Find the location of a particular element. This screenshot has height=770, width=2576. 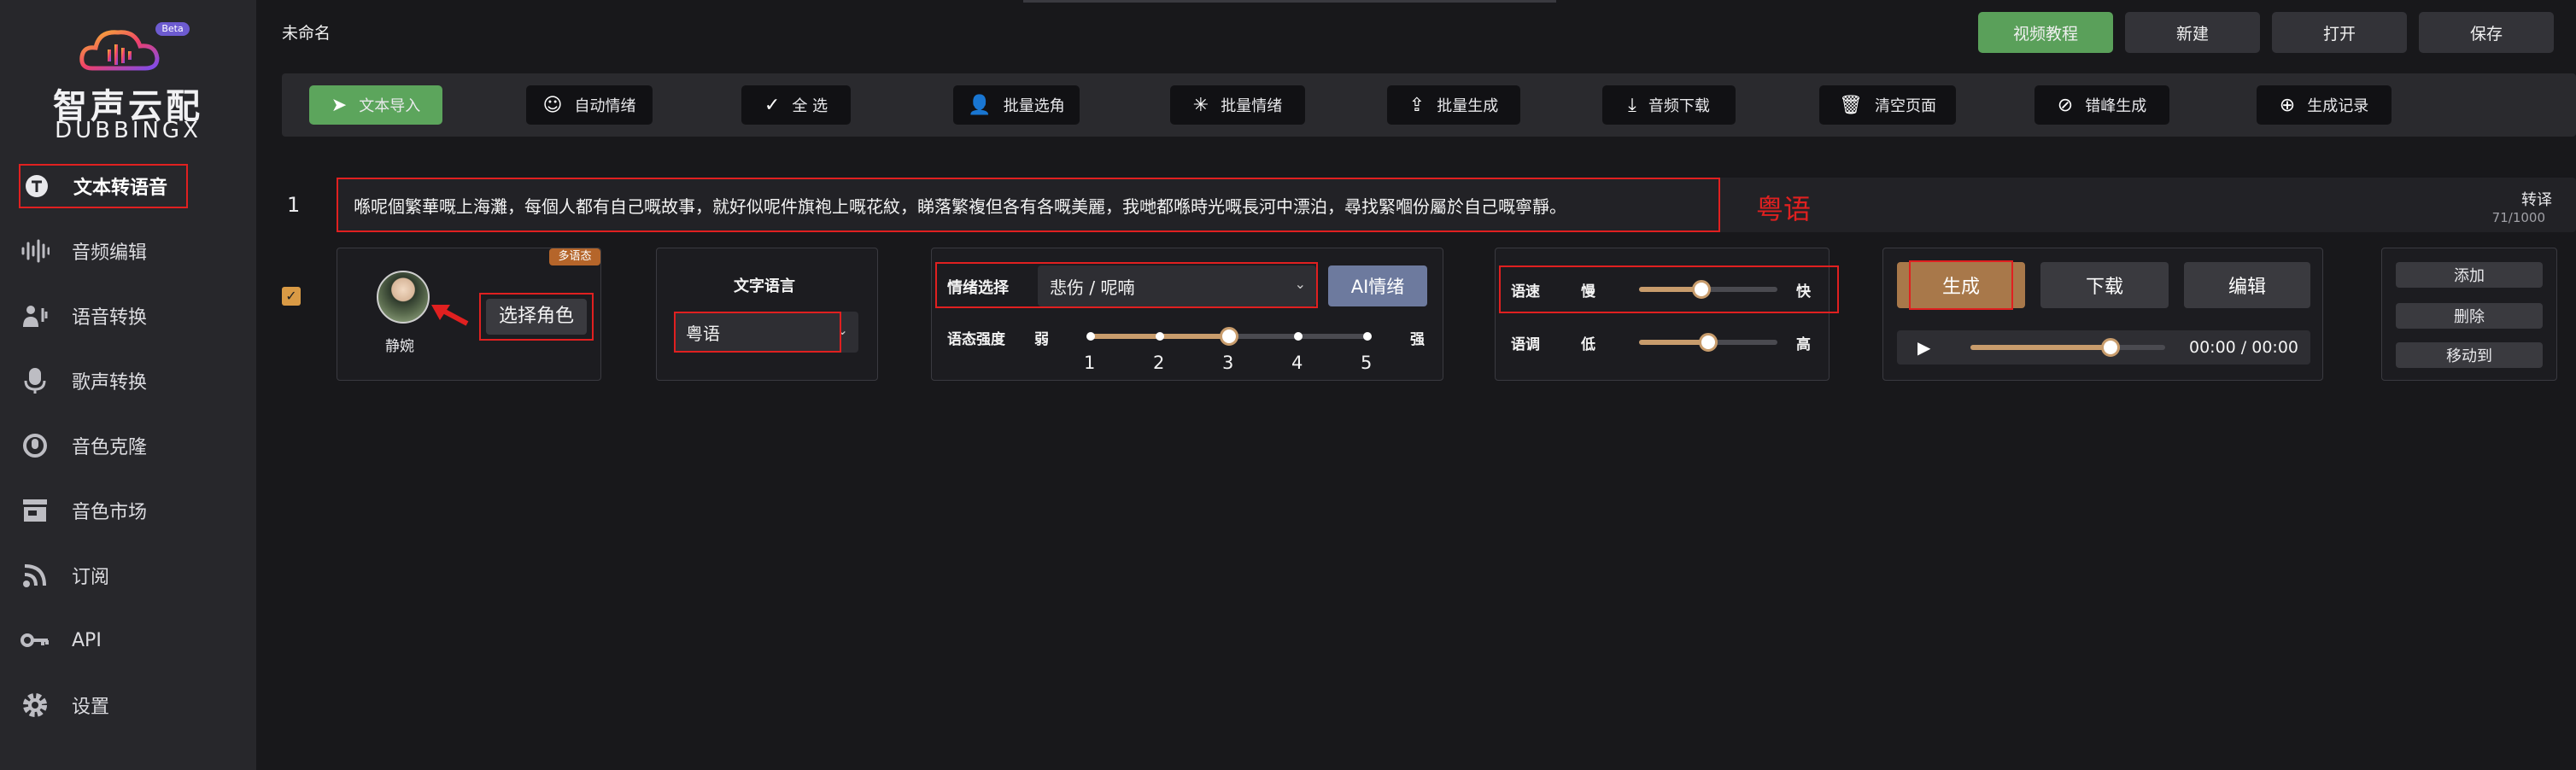

tool-label: 批量情绪 is located at coordinates (1252, 106).